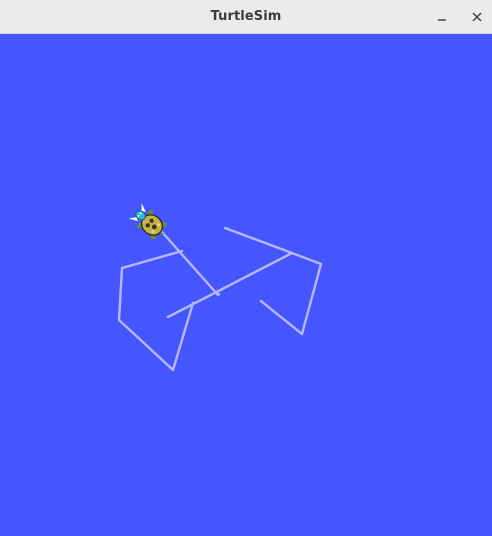  Describe the element at coordinates (442, 17) in the screenshot. I see `minimize-button` at that location.